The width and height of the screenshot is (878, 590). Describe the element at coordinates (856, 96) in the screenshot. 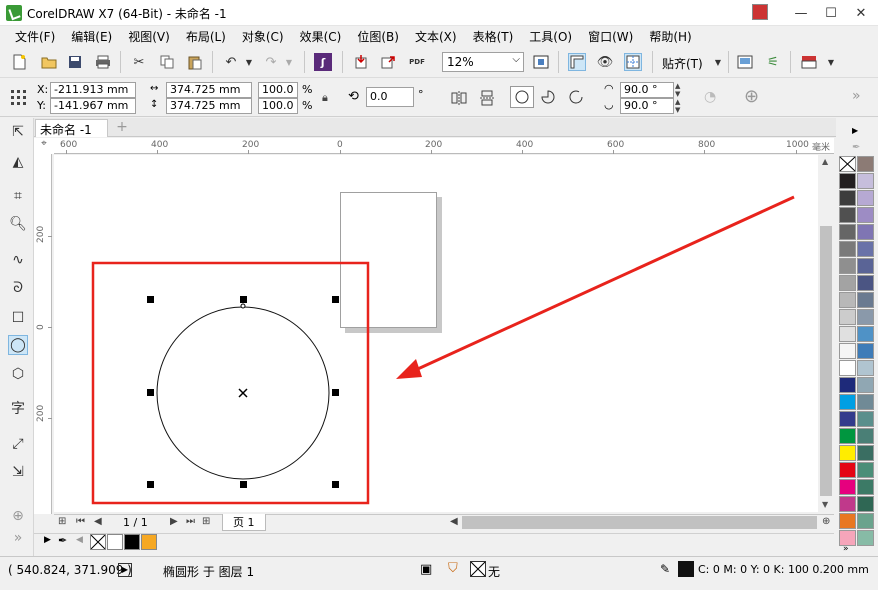

I see `more-options-icon: »` at that location.